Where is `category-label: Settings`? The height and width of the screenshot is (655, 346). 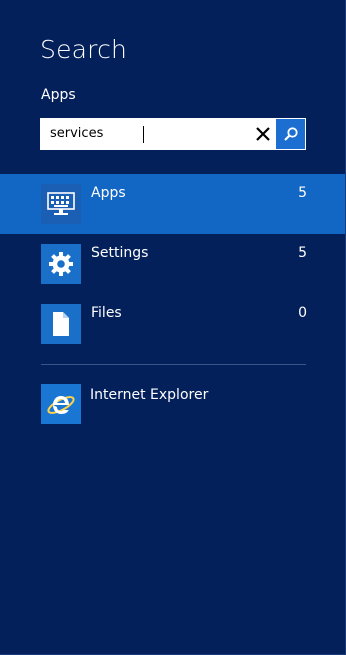
category-label: Settings is located at coordinates (120, 253).